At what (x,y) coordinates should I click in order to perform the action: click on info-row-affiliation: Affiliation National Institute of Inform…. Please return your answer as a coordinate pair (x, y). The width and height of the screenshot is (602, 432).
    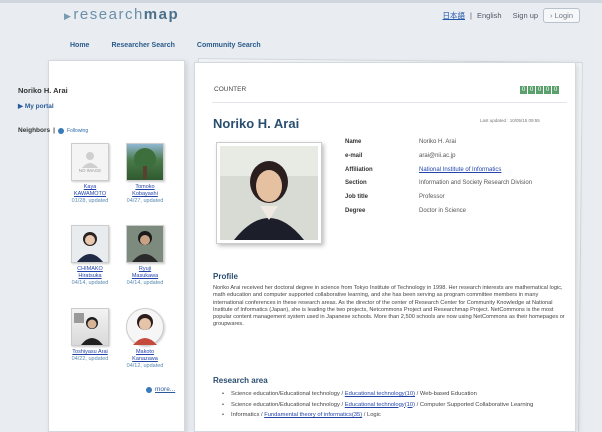
    Looking at the image, I should click on (457, 171).